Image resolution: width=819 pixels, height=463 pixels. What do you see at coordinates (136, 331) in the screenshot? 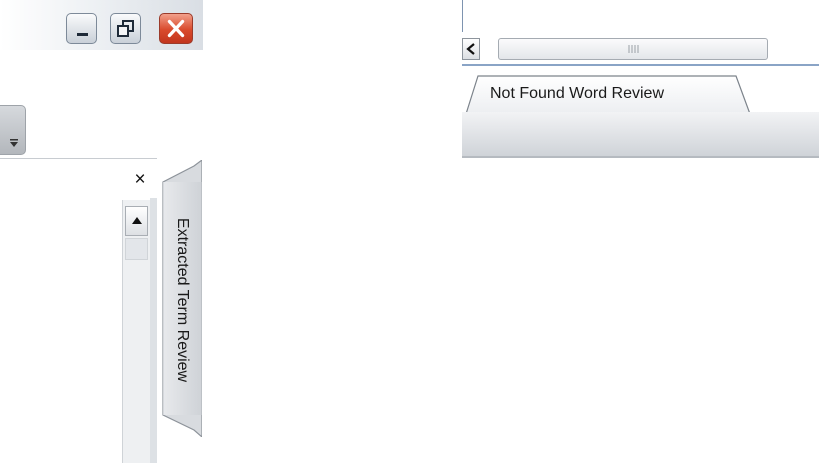
I see `vertical-scrollbar` at bounding box center [136, 331].